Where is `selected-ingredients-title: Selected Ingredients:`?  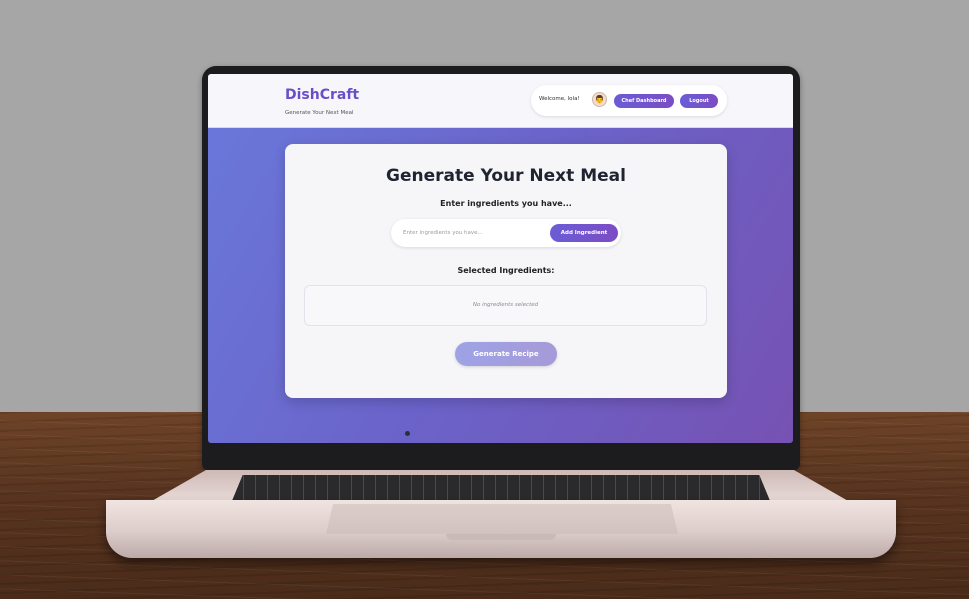
selected-ingredients-title: Selected Ingredients: is located at coordinates (506, 270).